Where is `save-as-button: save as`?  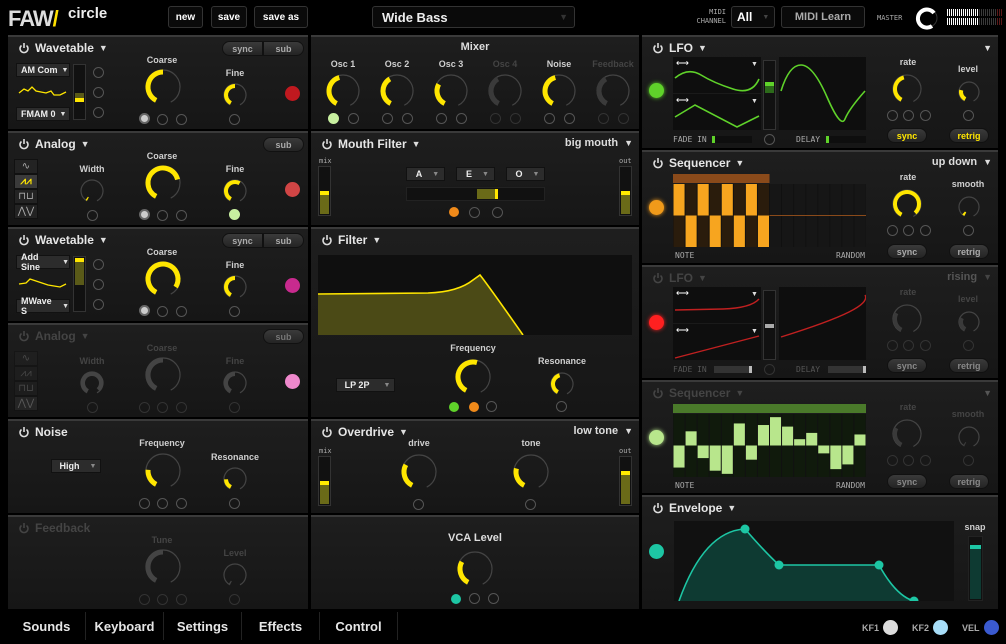 save-as-button: save as is located at coordinates (281, 17).